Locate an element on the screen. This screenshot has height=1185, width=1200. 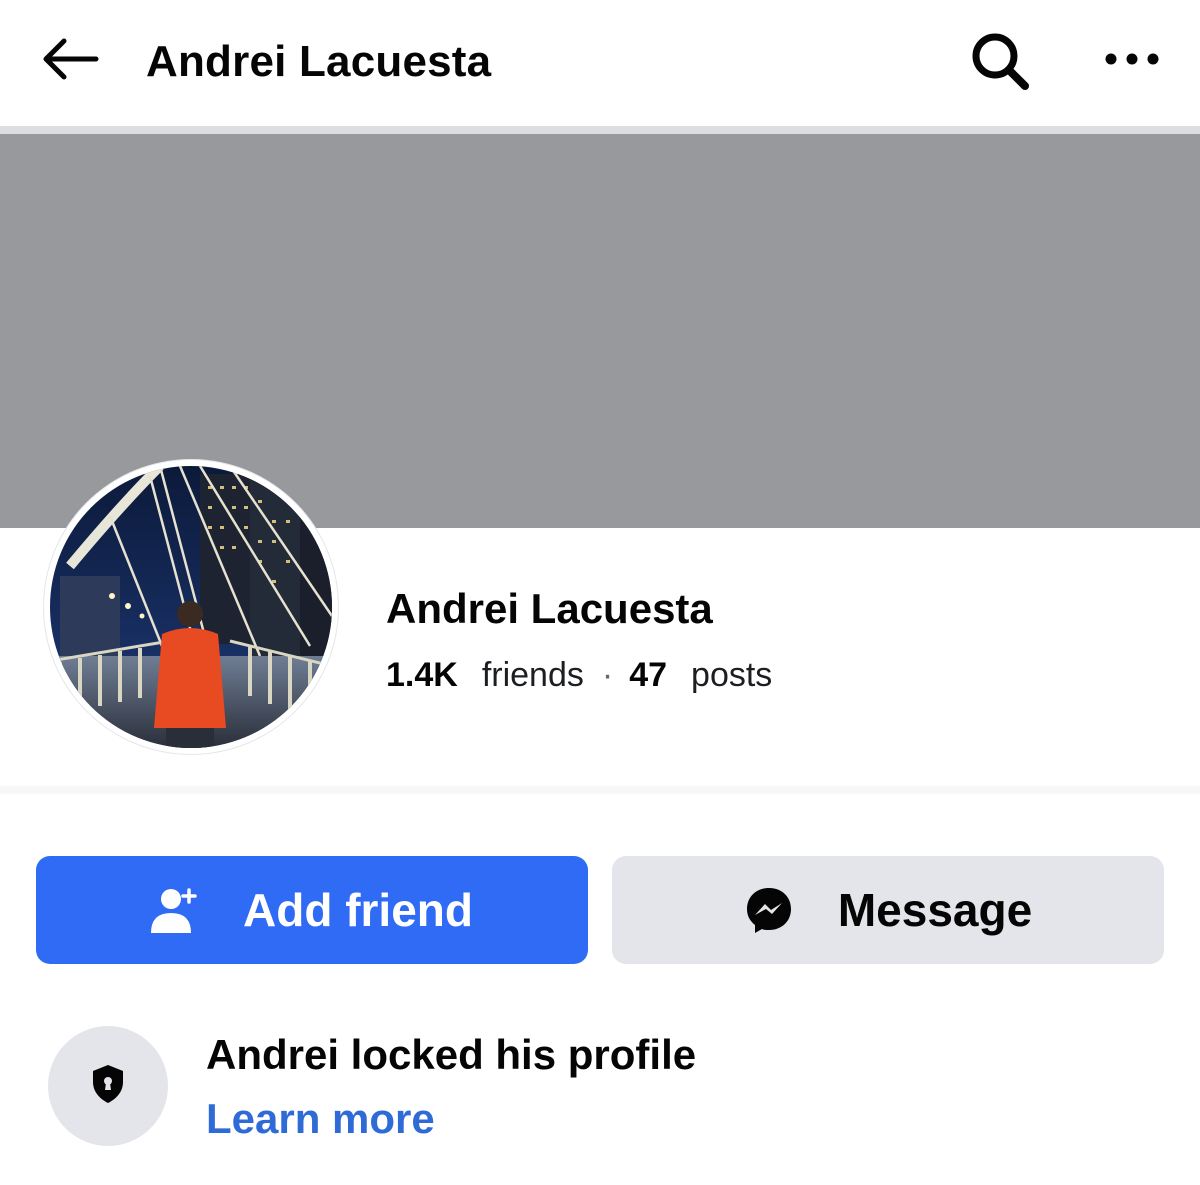
person-add-icon is located at coordinates (175, 910).